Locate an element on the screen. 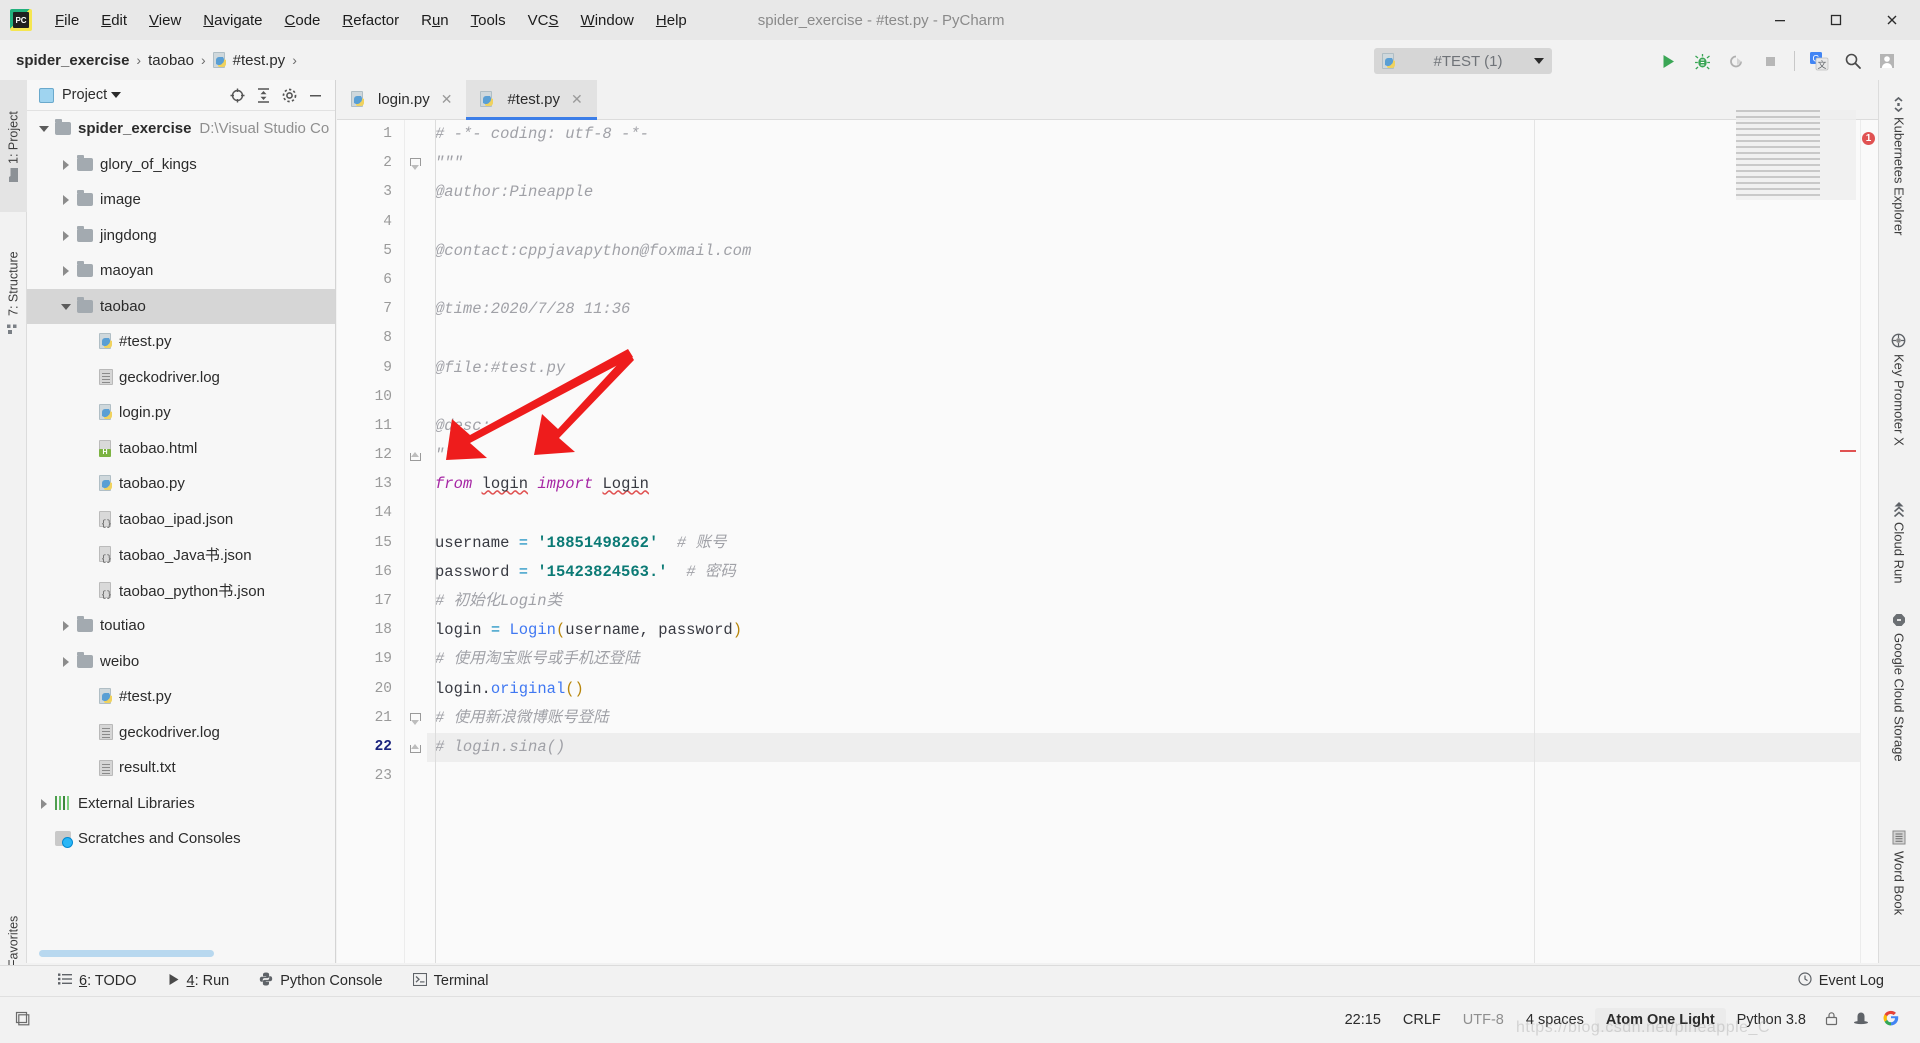 The height and width of the screenshot is (1043, 1920). line-number: 16 is located at coordinates (370, 572).